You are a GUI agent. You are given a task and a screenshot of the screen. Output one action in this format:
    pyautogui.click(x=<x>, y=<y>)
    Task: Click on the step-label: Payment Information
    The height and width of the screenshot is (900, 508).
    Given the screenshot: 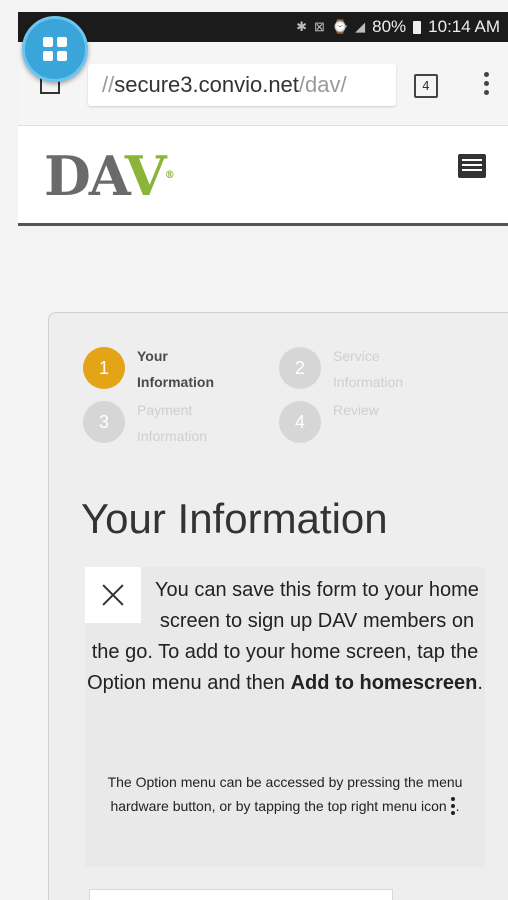 What is the action you would take?
    pyautogui.click(x=172, y=423)
    